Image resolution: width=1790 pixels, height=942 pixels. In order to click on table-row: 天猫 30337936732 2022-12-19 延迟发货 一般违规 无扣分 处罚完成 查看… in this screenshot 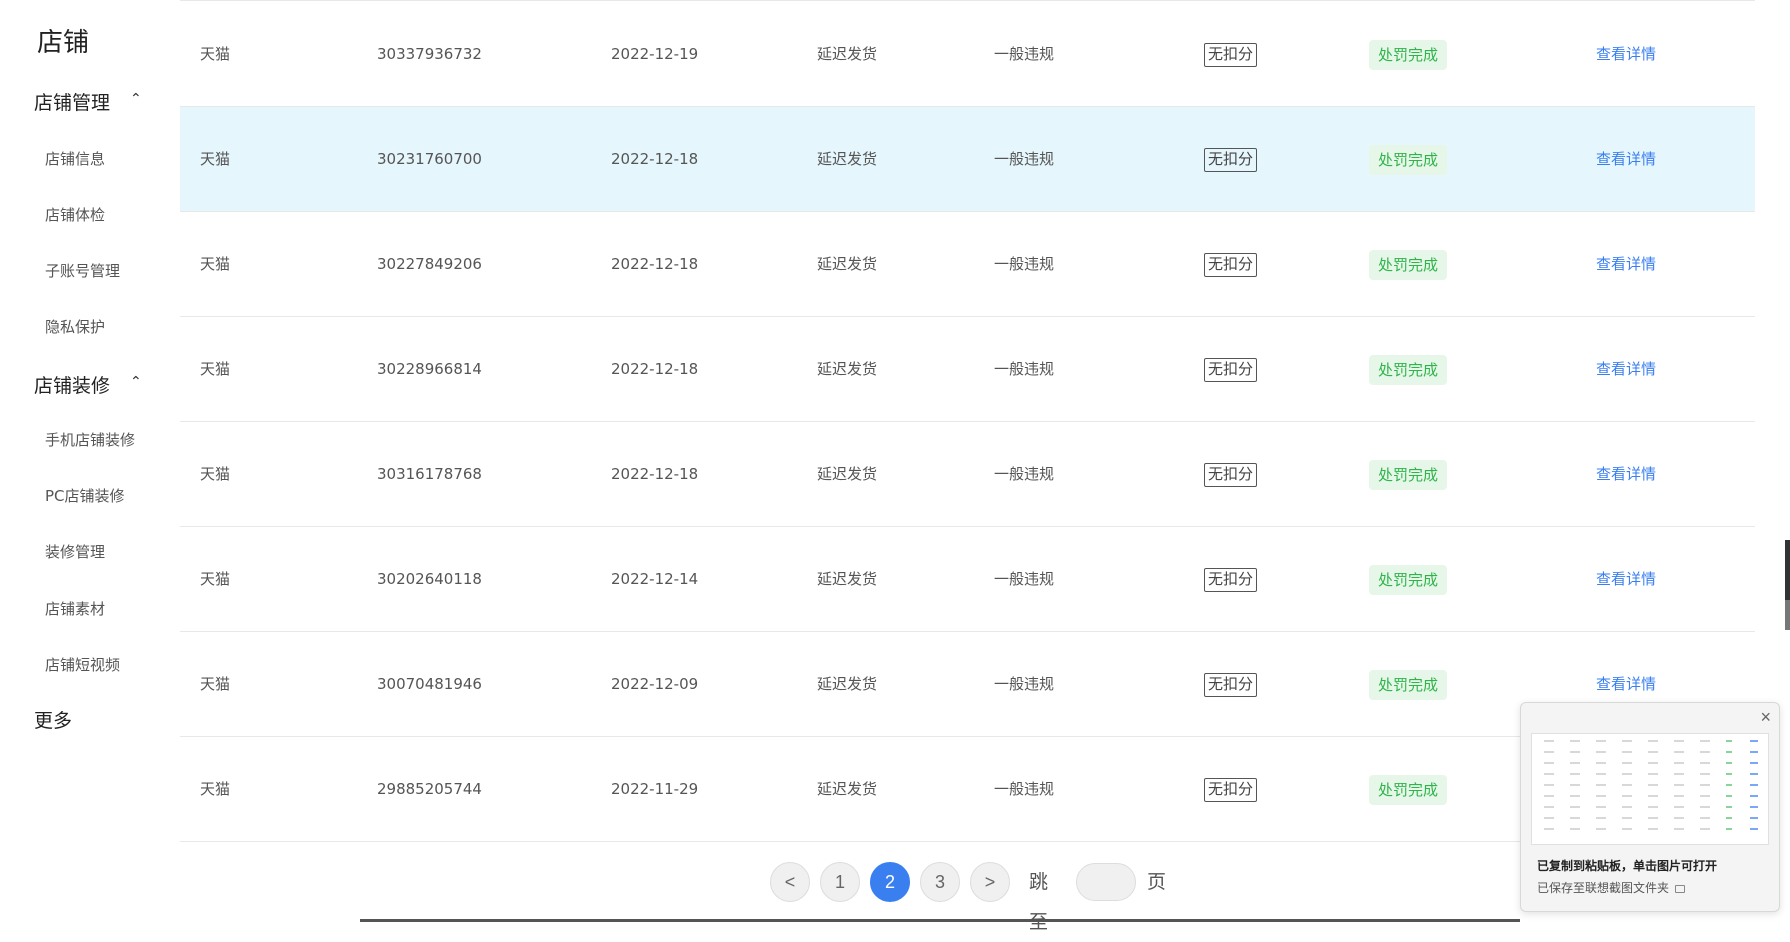, I will do `click(967, 54)`.